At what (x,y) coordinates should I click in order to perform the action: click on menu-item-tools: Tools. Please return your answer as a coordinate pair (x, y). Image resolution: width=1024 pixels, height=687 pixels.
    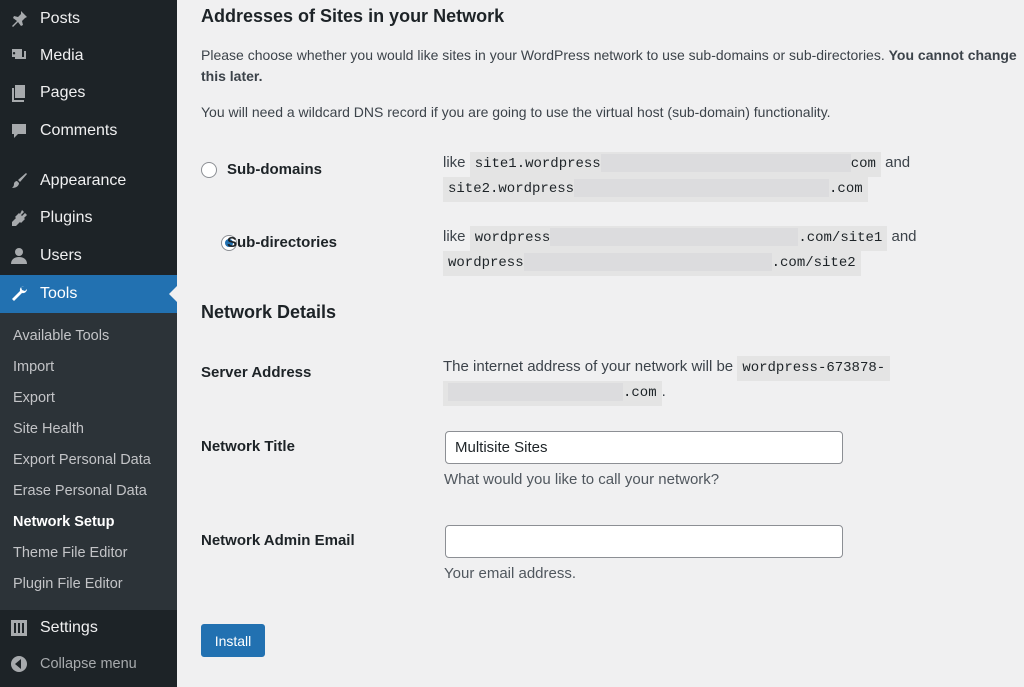
    Looking at the image, I should click on (88, 294).